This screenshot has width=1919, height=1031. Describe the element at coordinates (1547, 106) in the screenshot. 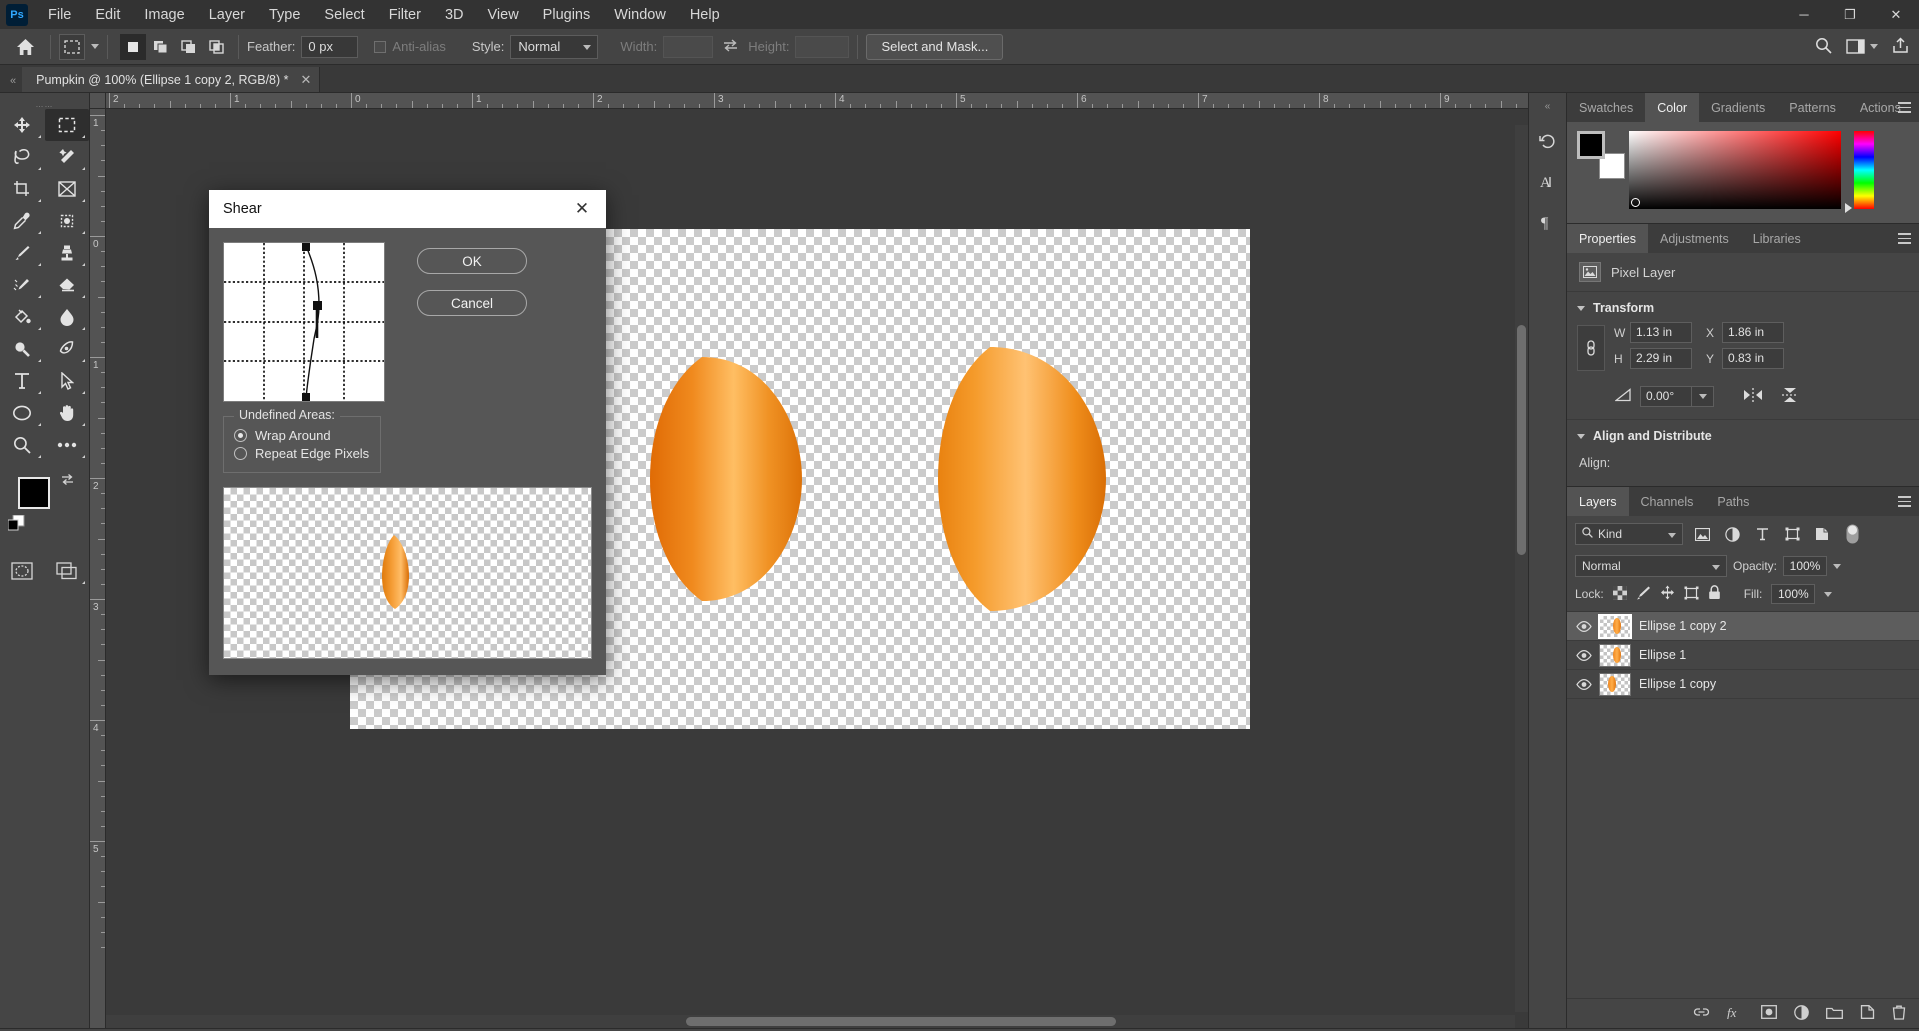

I see `collapse-right-icon: «` at that location.